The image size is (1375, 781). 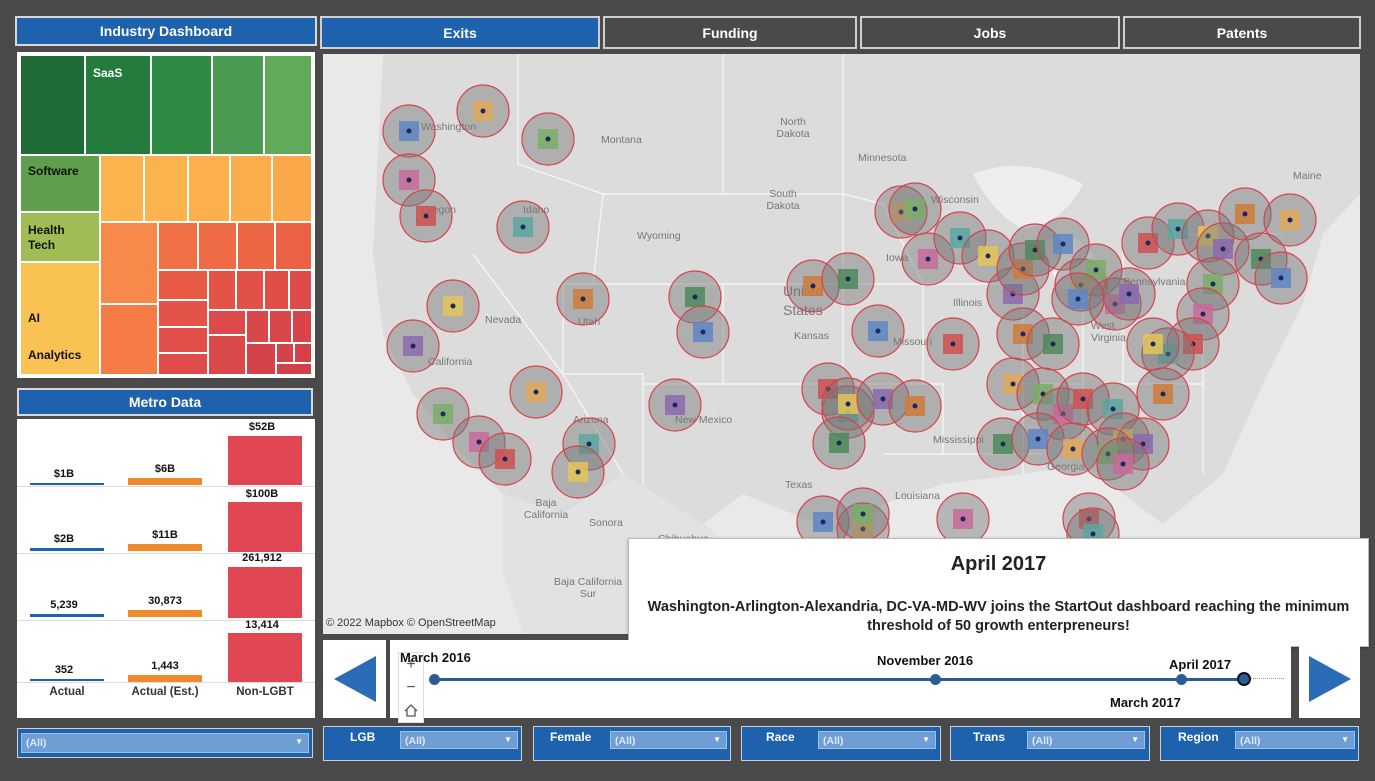 I want to click on filter-female: Female (All) ▼, so click(x=632, y=743).